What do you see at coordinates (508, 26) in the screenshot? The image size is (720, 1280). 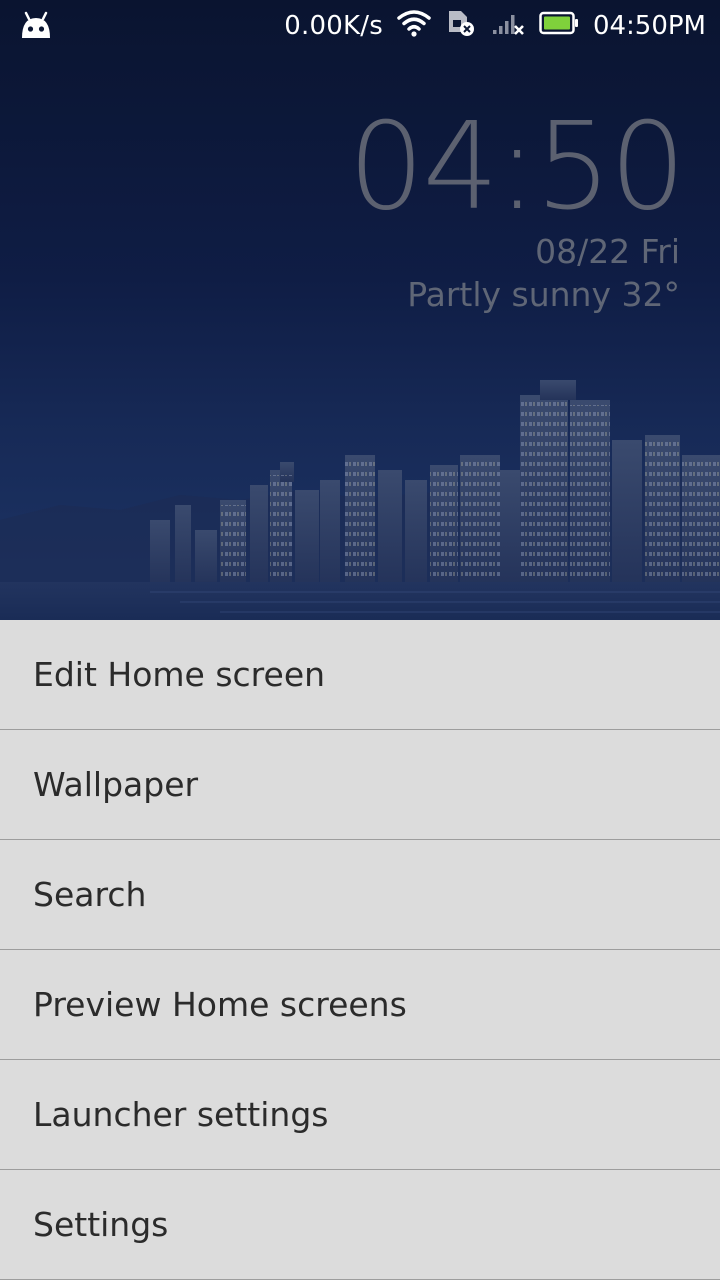 I see `signal-x-icon` at bounding box center [508, 26].